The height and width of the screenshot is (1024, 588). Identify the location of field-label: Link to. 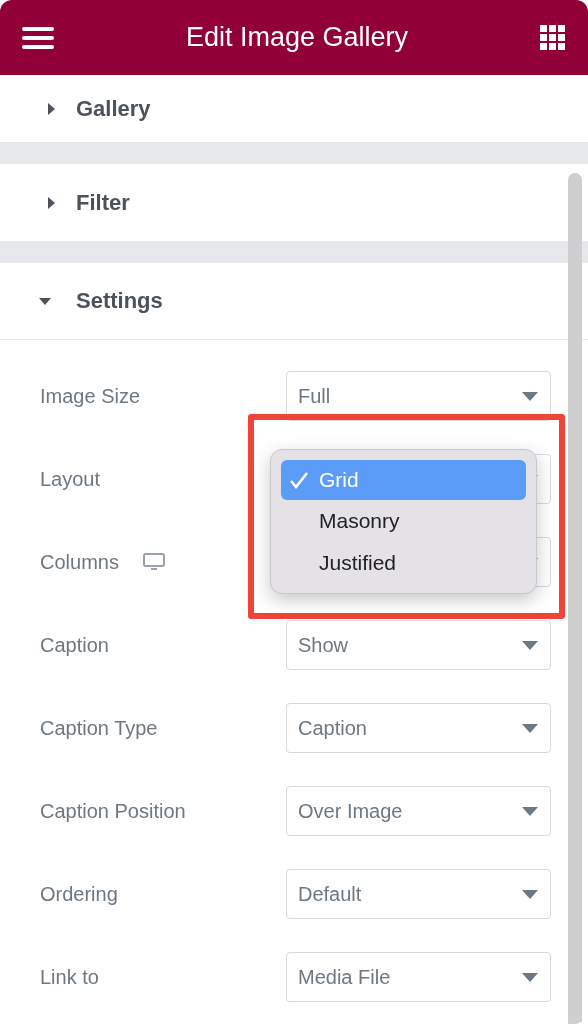
(69, 977).